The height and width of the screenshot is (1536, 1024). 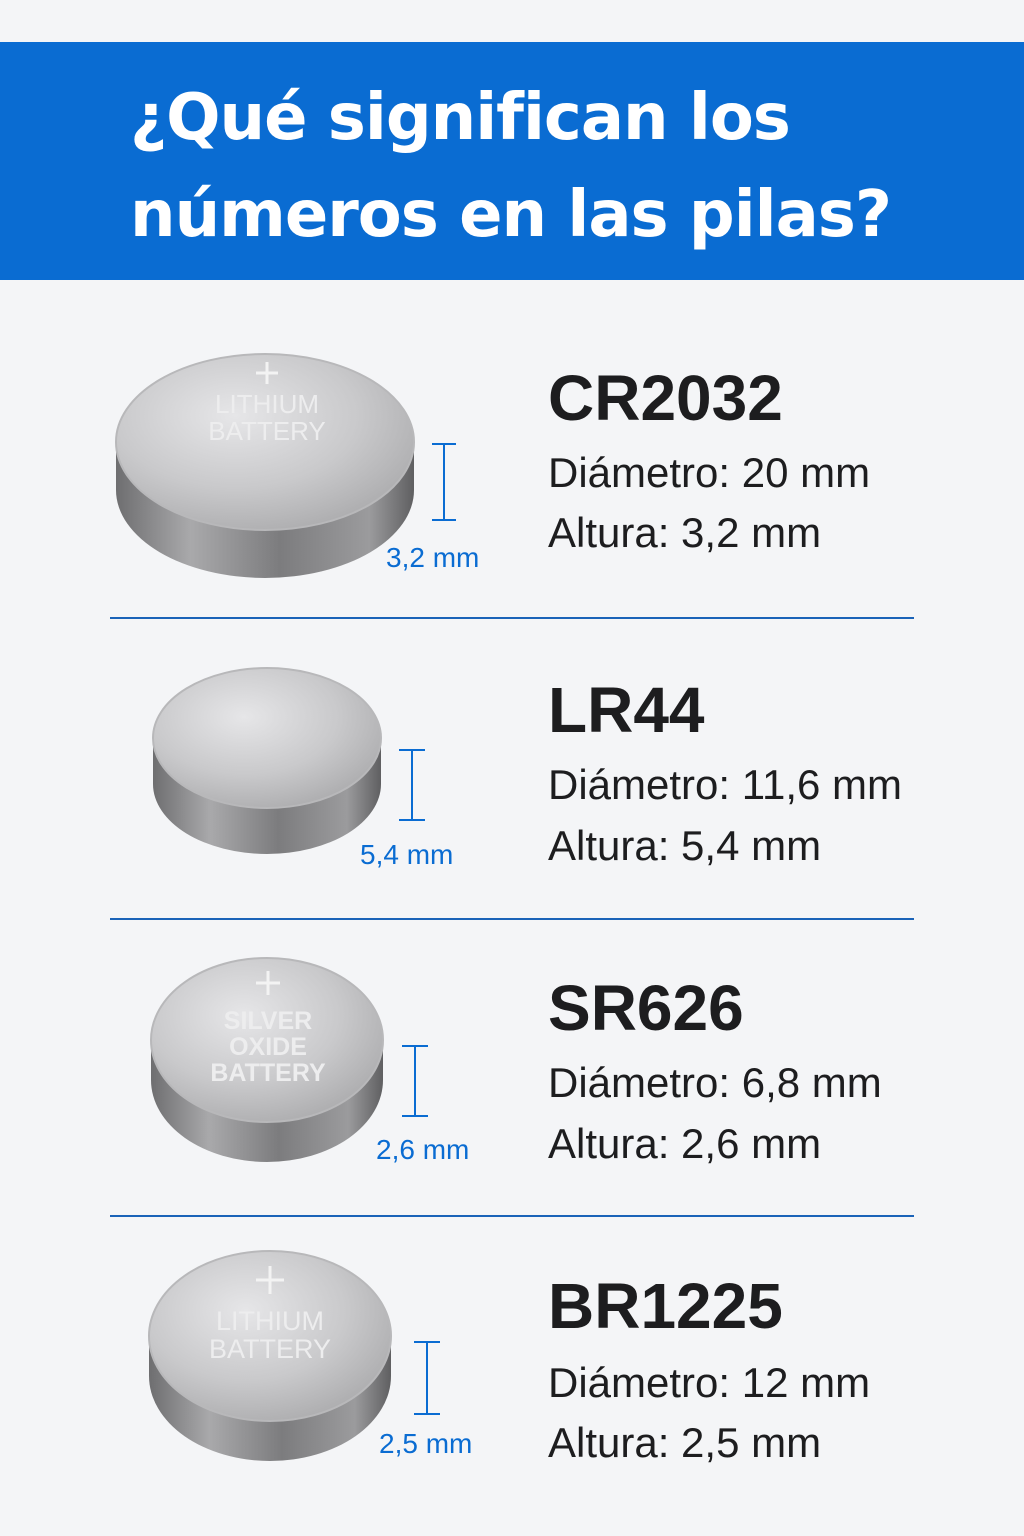 What do you see at coordinates (626, 710) in the screenshot?
I see `battery-code: LR44` at bounding box center [626, 710].